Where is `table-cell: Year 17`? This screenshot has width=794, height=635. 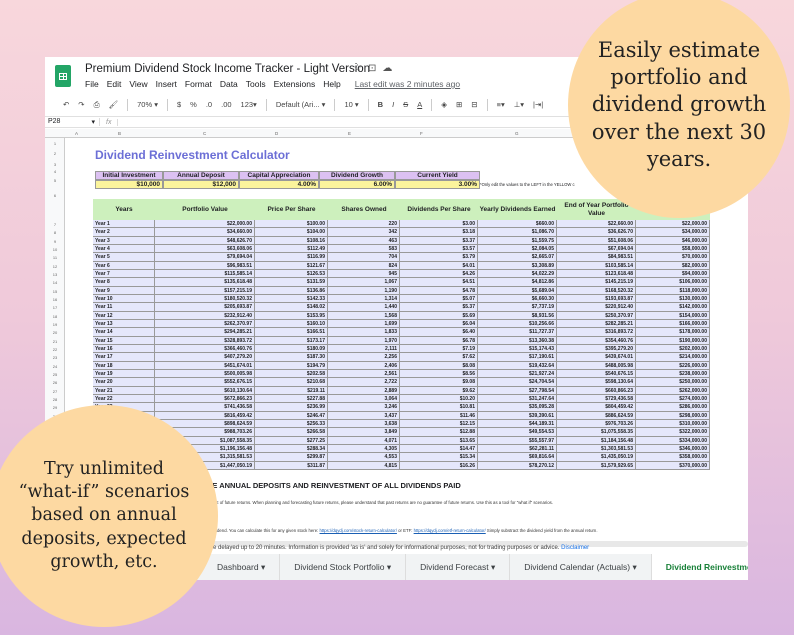
table-cell: Year 17 is located at coordinates (124, 357).